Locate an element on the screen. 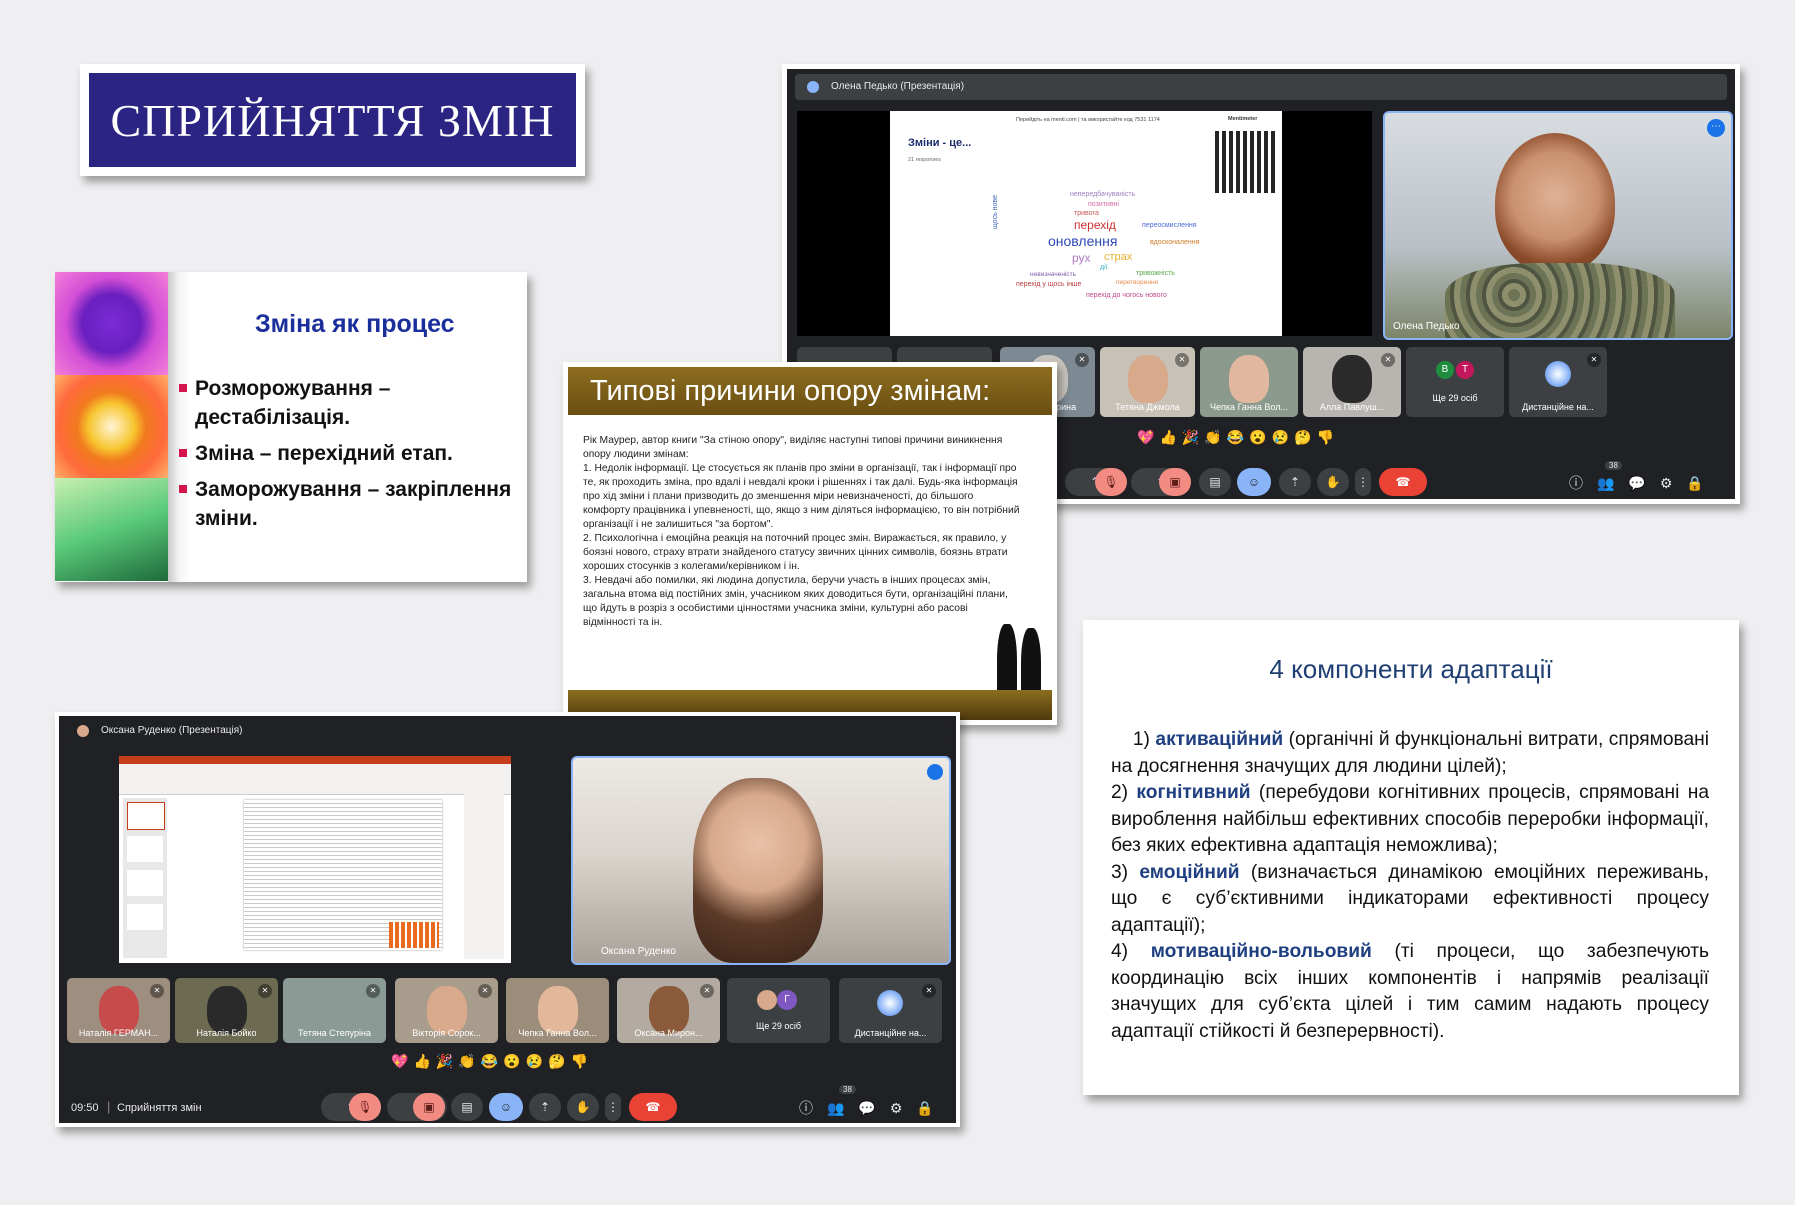 The width and height of the screenshot is (1795, 1205). title-card: СПРИЙНЯТТЯ ЗМІН is located at coordinates (332, 120).